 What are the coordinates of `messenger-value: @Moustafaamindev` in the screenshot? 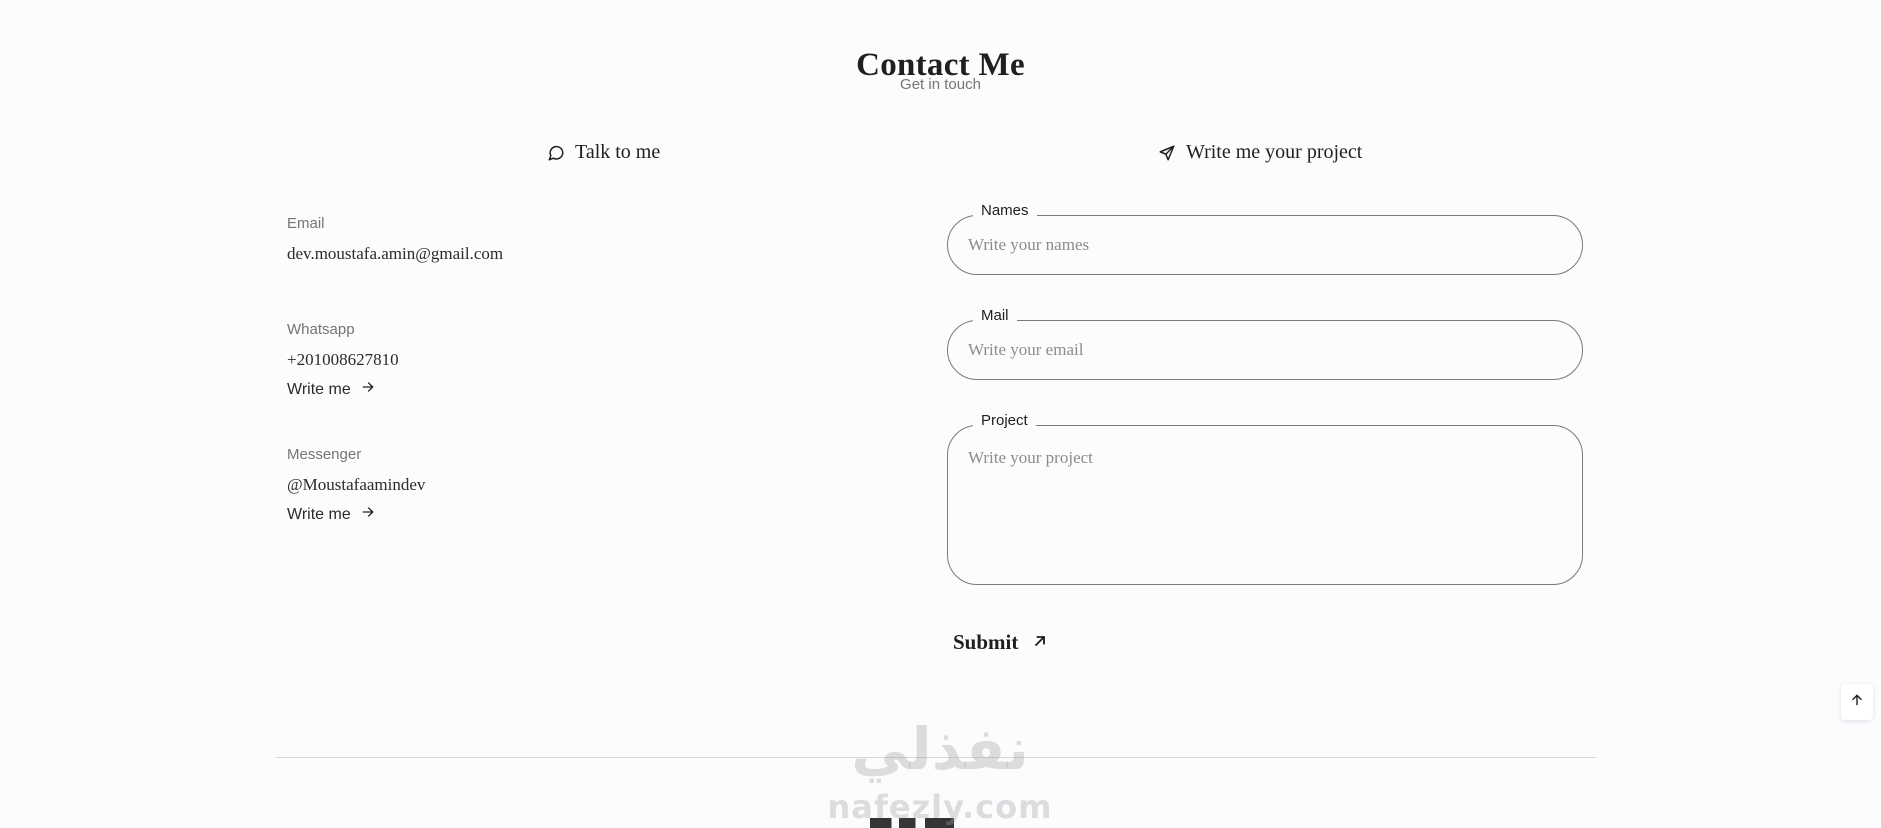 It's located at (356, 484).